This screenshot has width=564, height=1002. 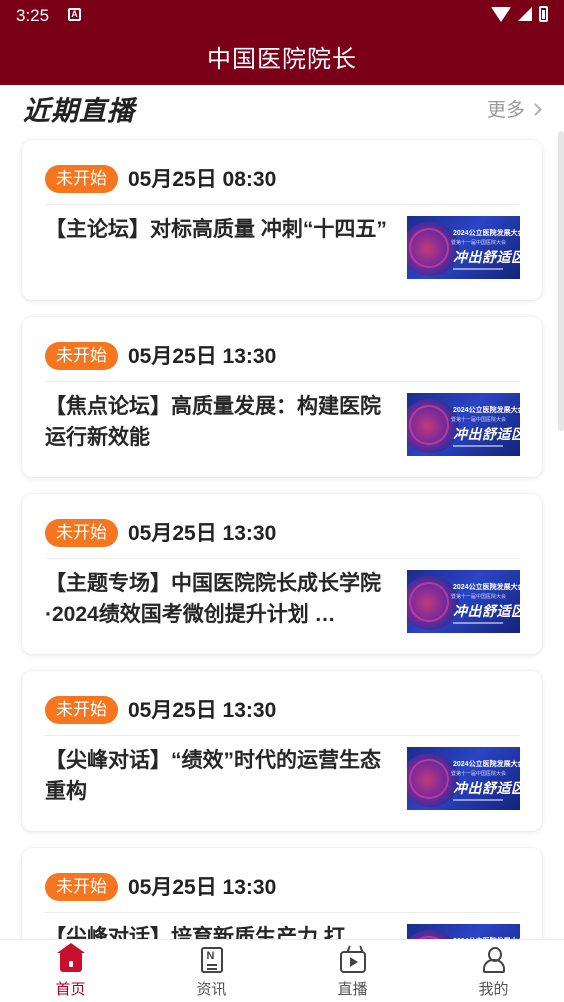 I want to click on tab-label: 资讯, so click(x=211, y=989).